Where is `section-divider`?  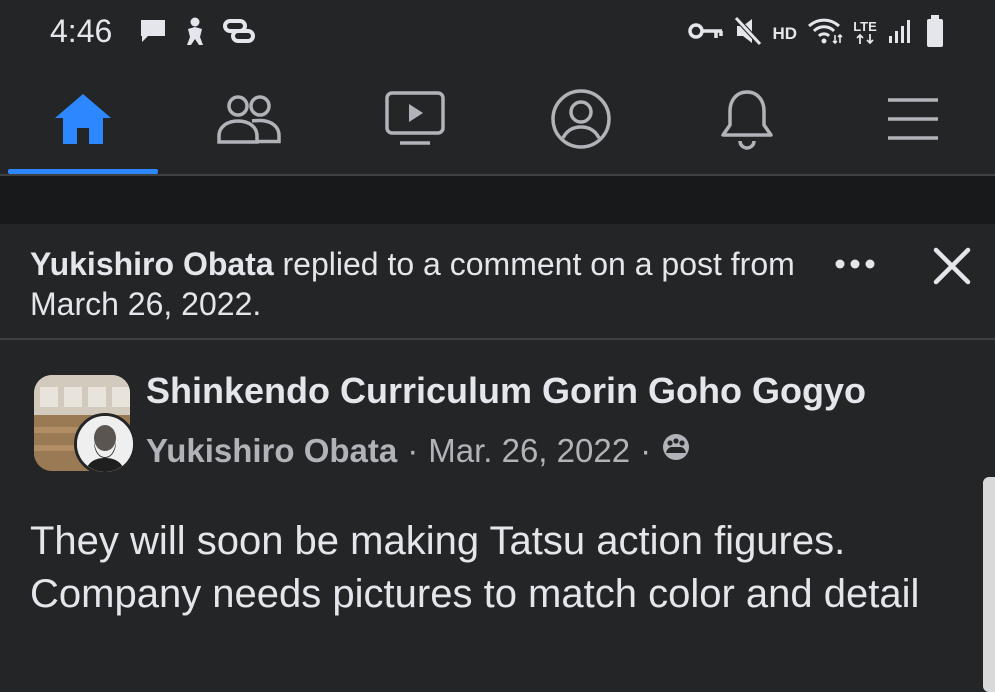 section-divider is located at coordinates (497, 200).